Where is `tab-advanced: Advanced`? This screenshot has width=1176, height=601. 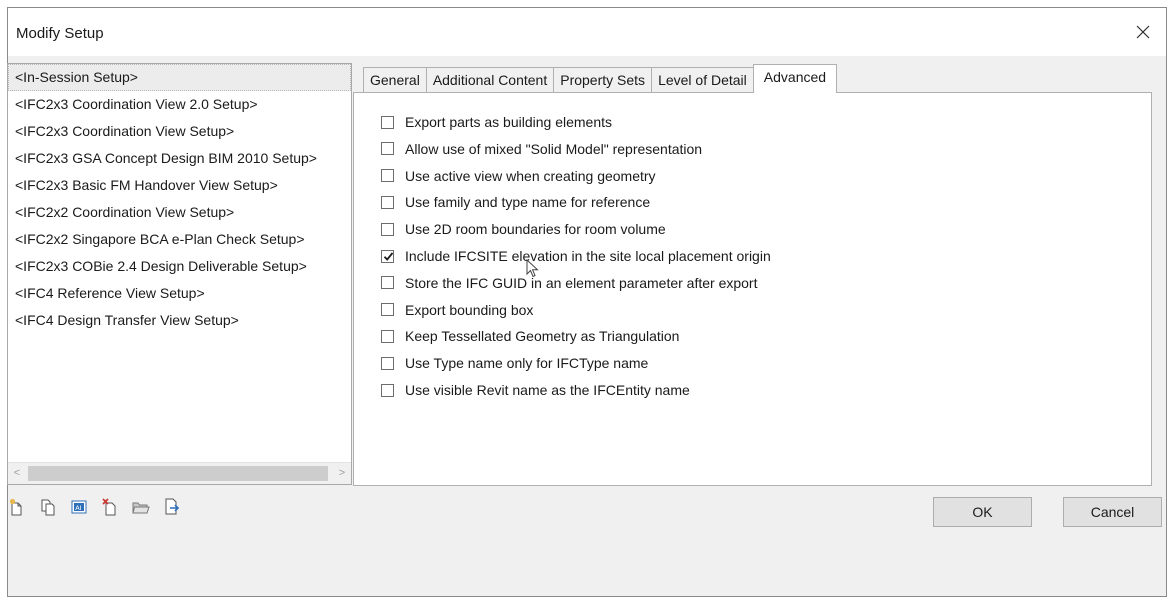 tab-advanced: Advanced is located at coordinates (795, 78).